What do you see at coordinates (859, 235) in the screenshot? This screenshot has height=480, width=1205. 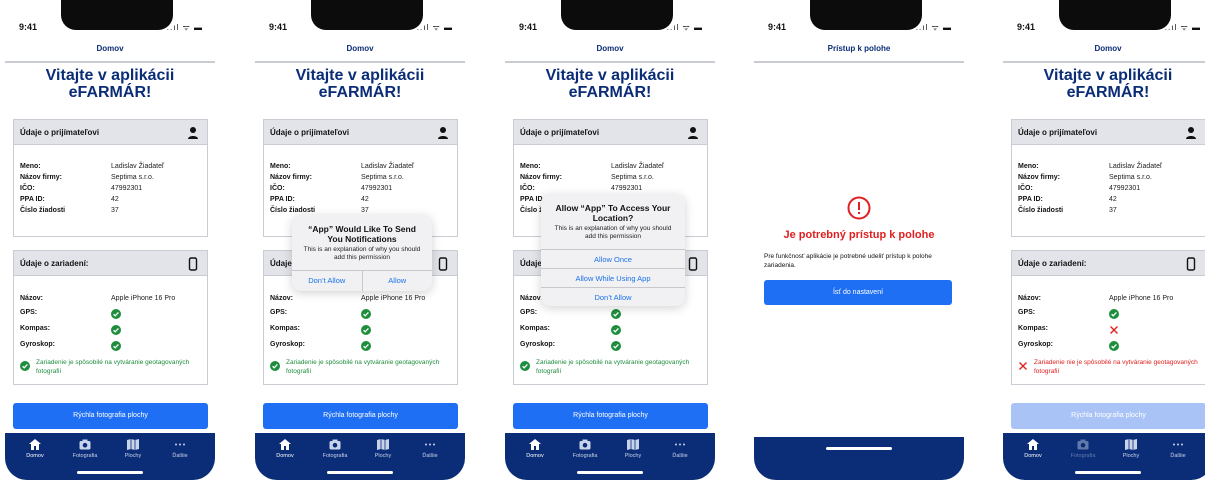 I see `permission-title: Je potrebný prístup k polohe` at bounding box center [859, 235].